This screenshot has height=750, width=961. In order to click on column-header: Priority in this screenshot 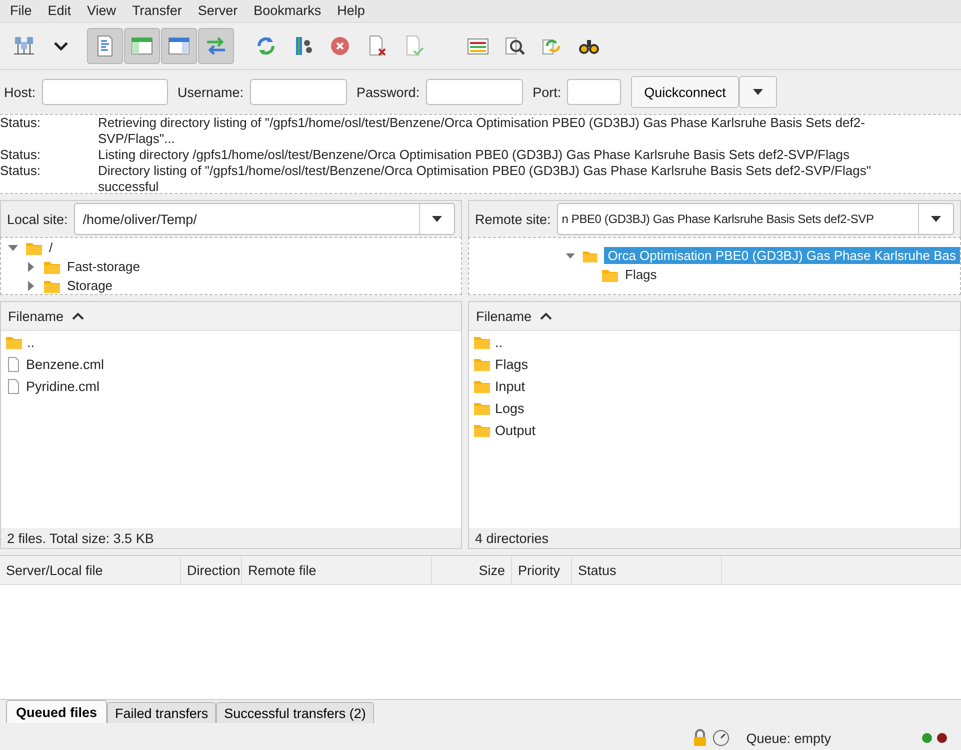, I will do `click(542, 570)`.